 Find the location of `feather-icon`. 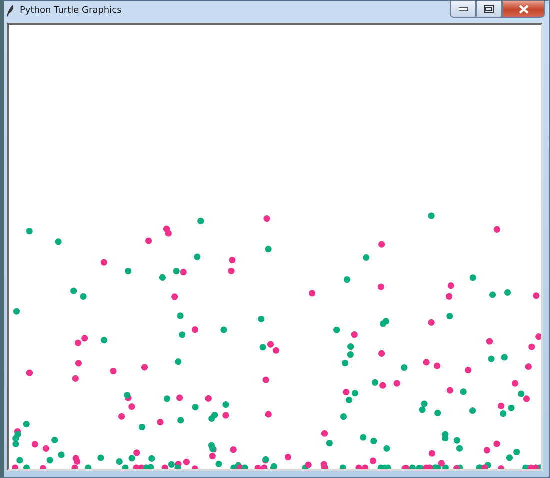

feather-icon is located at coordinates (11, 11).